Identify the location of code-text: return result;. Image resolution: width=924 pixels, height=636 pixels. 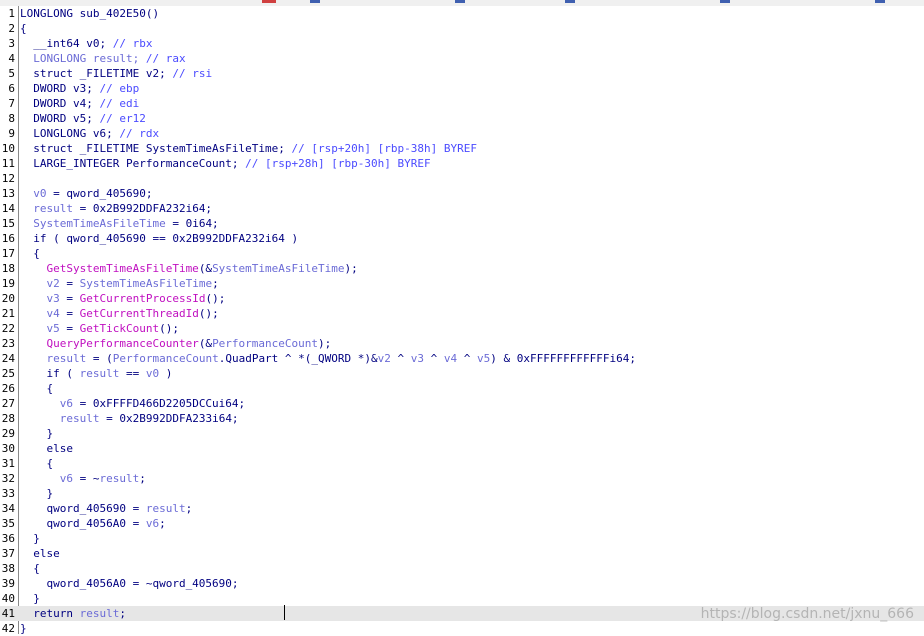
(73, 613).